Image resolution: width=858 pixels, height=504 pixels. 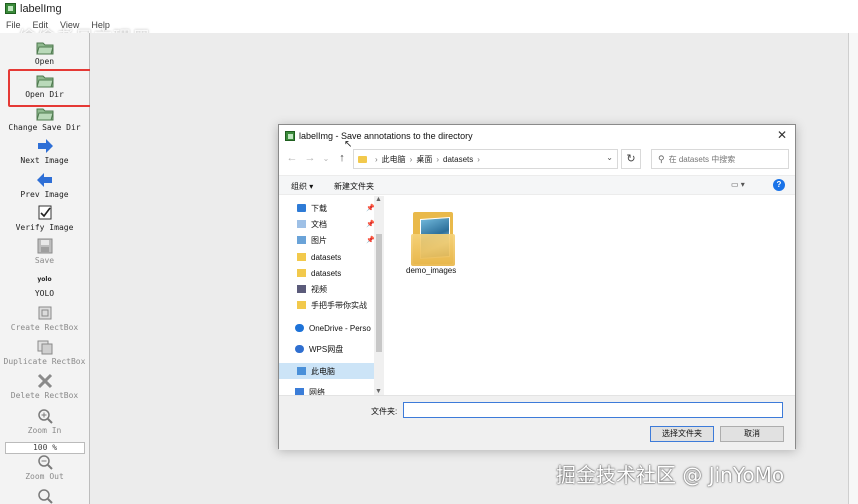 What do you see at coordinates (45, 180) in the screenshot?
I see `arrow-left-icon` at bounding box center [45, 180].